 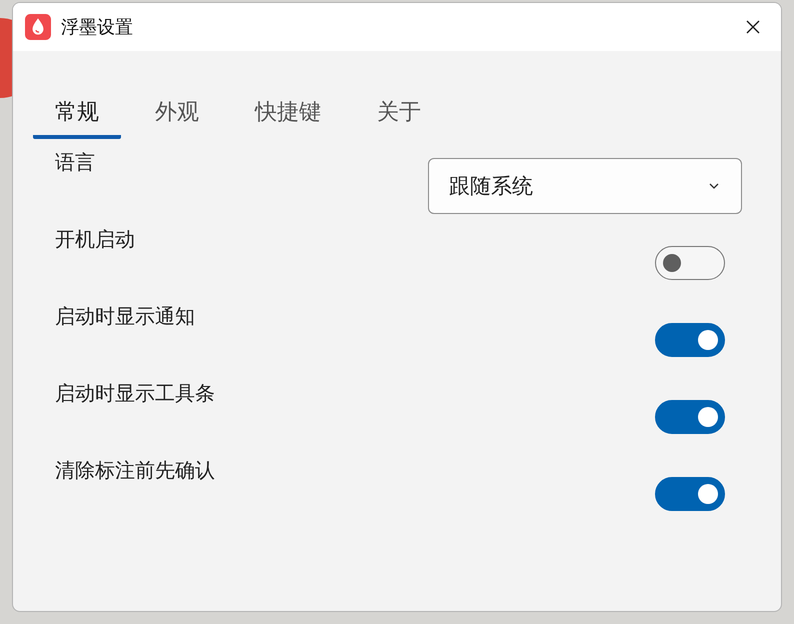 I want to click on setting-label: 语言, so click(x=75, y=162).